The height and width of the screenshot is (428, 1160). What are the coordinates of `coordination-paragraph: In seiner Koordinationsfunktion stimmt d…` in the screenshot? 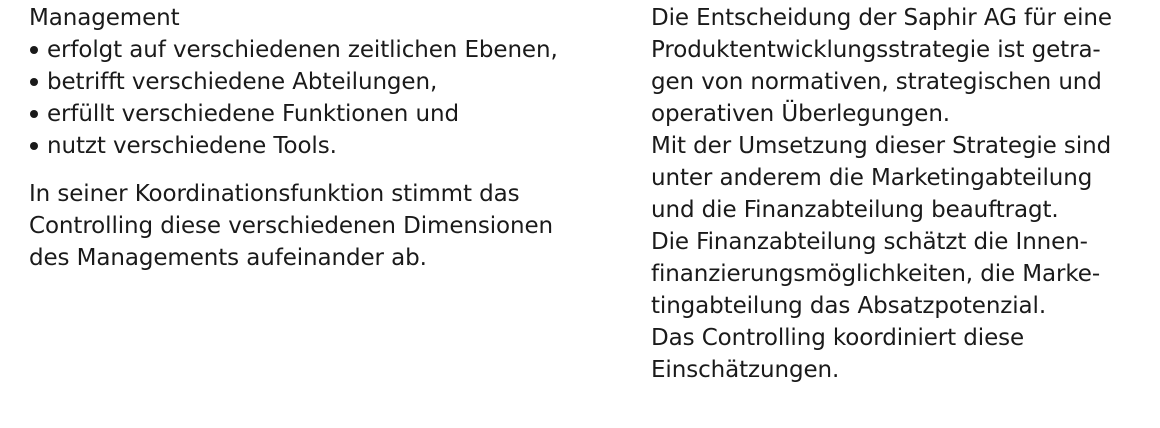 It's located at (324, 226).